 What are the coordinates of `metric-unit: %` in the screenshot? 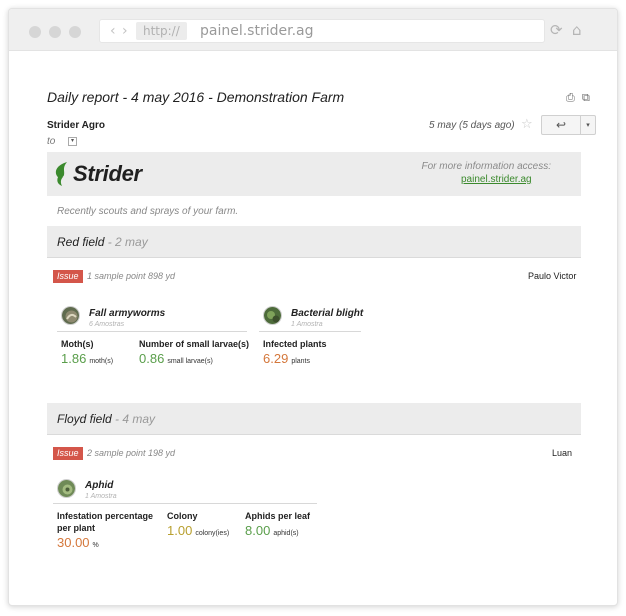 It's located at (95, 545).